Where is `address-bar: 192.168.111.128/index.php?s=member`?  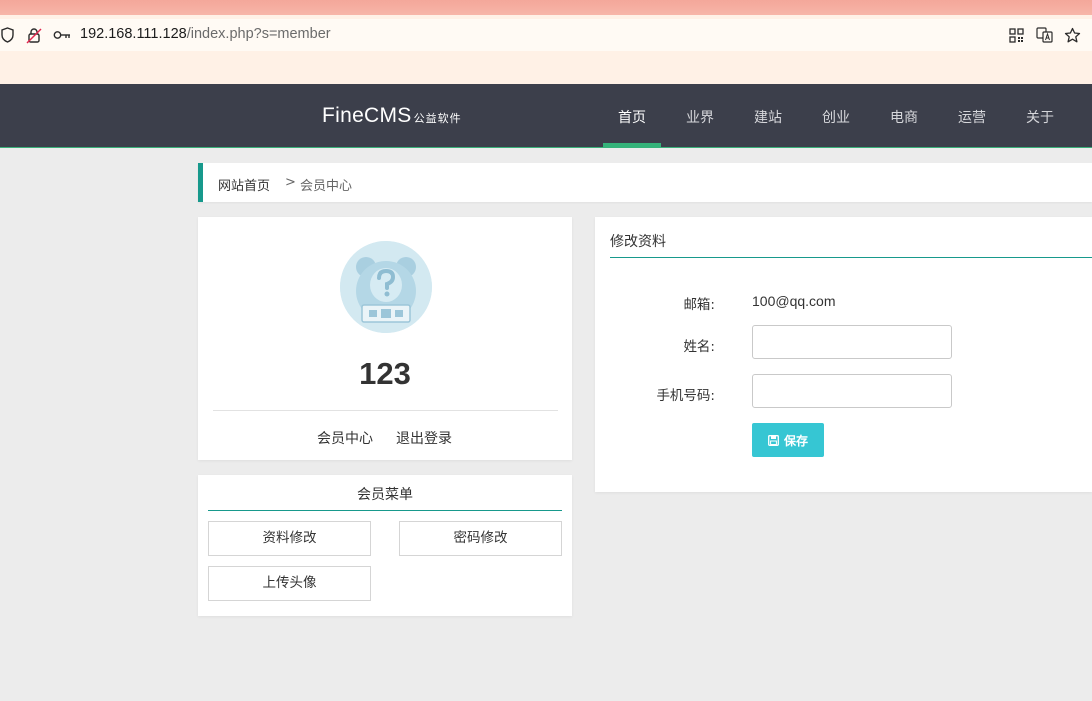
address-bar: 192.168.111.128/index.php?s=member is located at coordinates (546, 35).